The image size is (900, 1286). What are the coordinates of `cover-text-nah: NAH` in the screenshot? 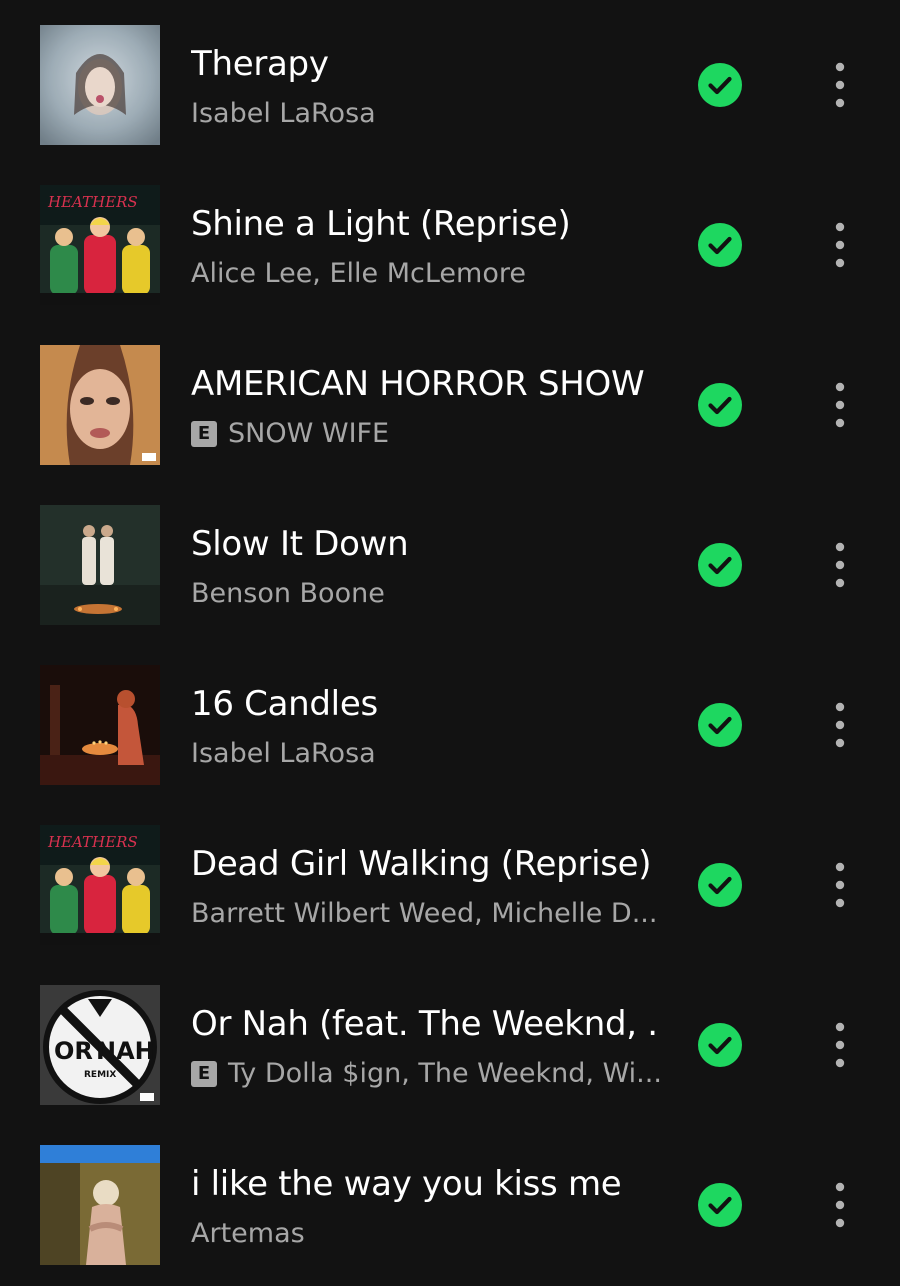 It's located at (125, 1051).